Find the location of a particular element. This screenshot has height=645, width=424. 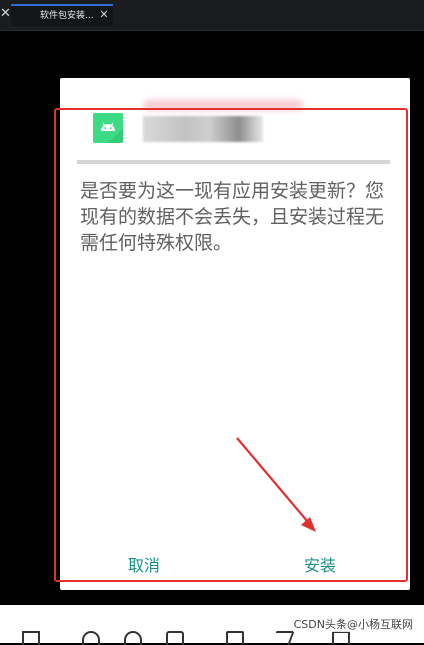

watermark: CSDN头条@小杨互联网 is located at coordinates (353, 625).